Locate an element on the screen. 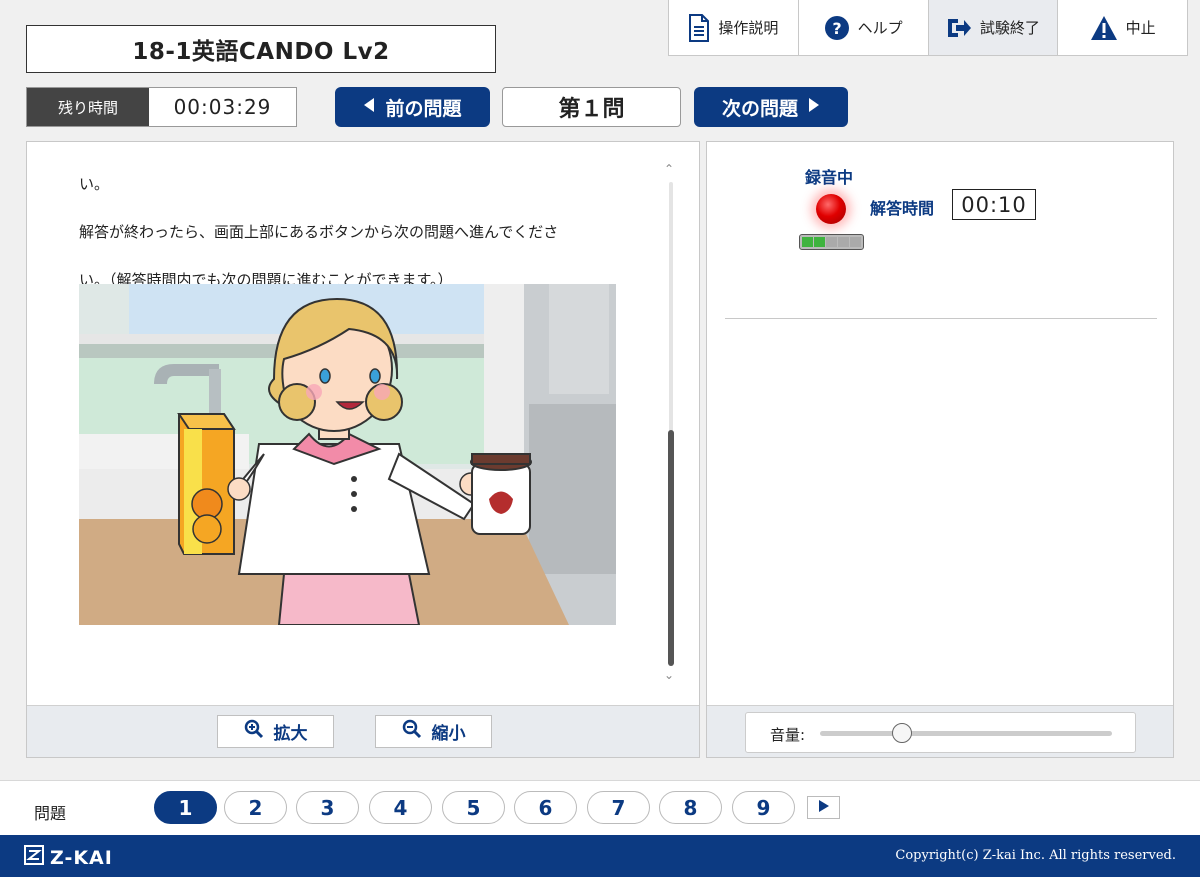 The image size is (1200, 877). prev-question-button: 前の問題 is located at coordinates (412, 107).